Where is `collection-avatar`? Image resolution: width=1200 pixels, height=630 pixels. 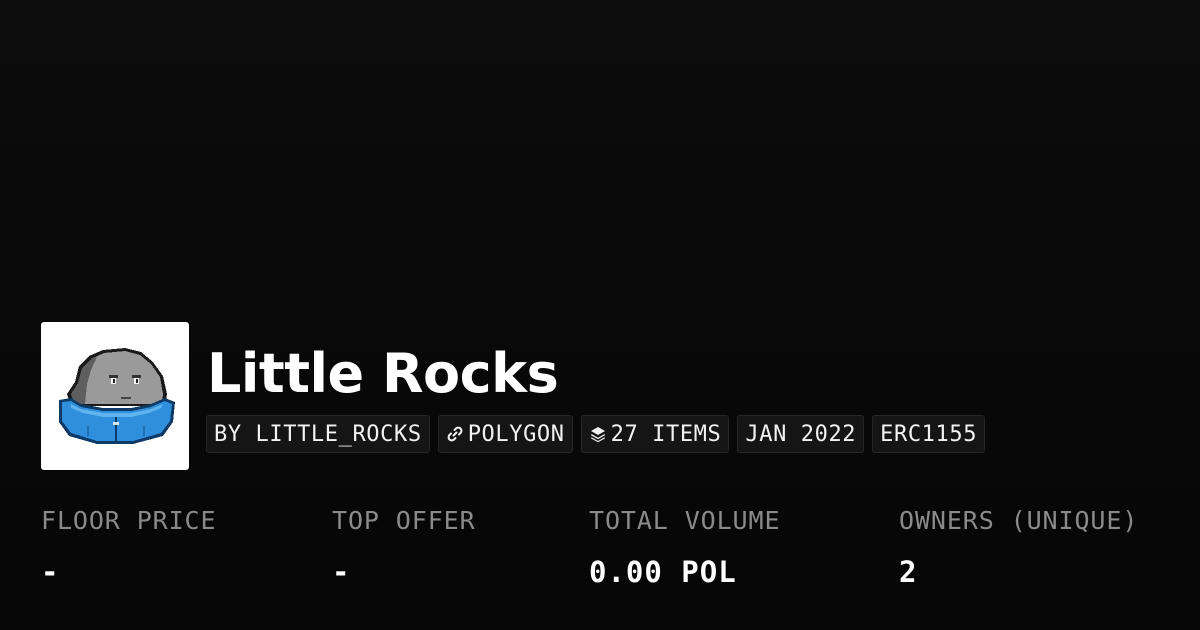 collection-avatar is located at coordinates (115, 396).